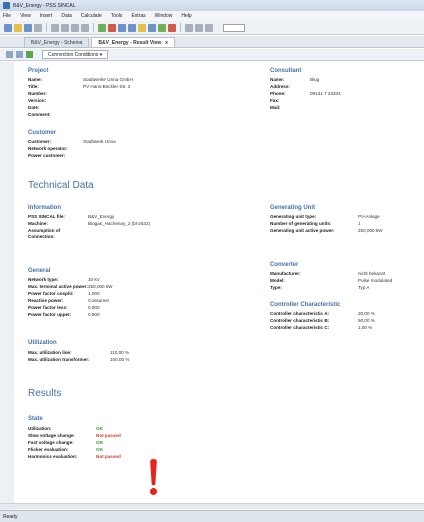 This screenshot has height=522, width=424. Describe the element at coordinates (120, 352) in the screenshot. I see `field-value: 110,00 %` at that location.